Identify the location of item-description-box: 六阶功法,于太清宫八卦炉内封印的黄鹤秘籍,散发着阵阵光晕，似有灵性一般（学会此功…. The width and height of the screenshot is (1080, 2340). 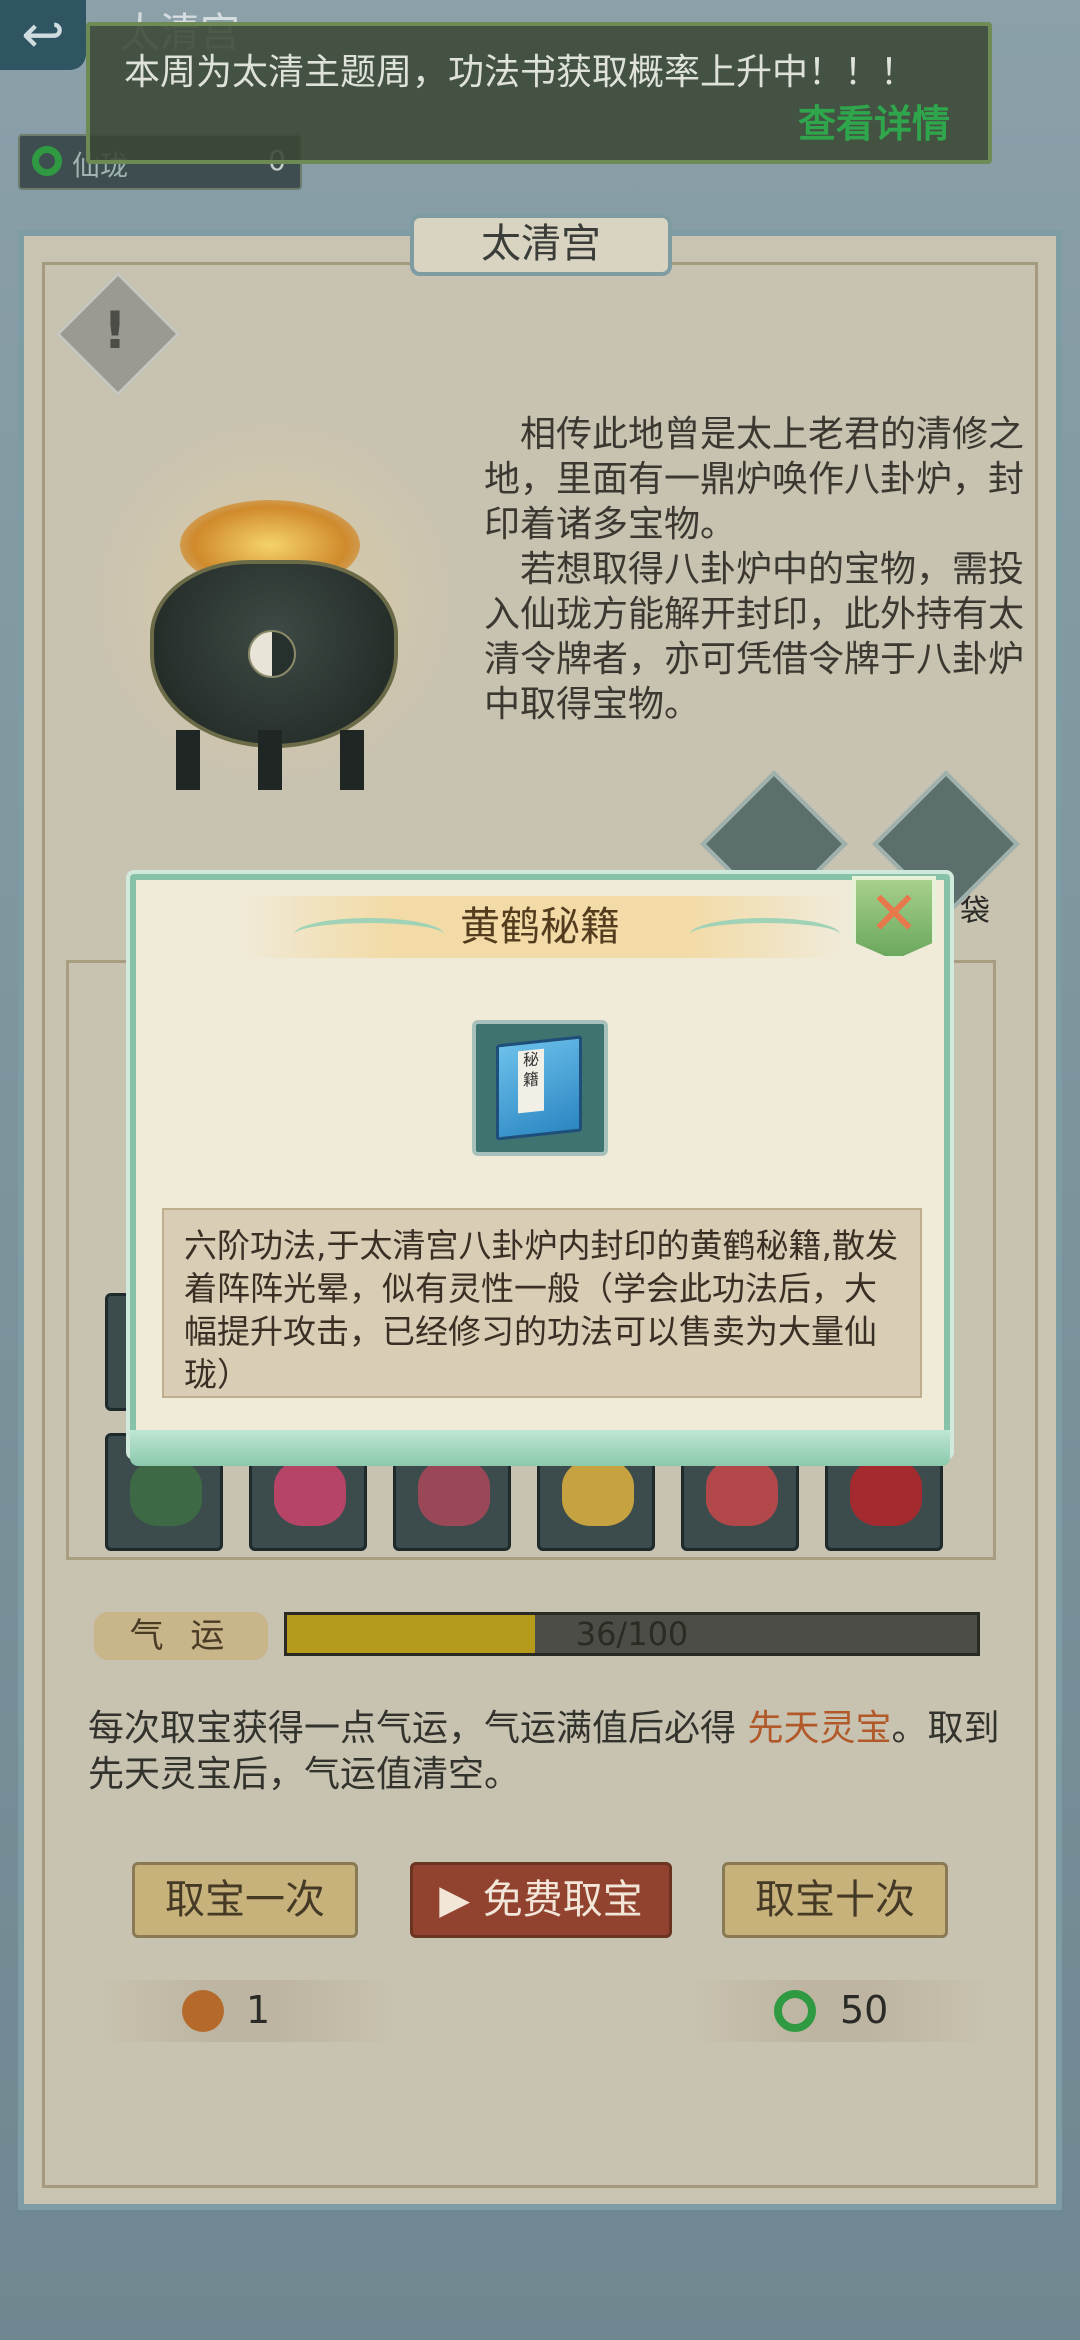
(542, 1303).